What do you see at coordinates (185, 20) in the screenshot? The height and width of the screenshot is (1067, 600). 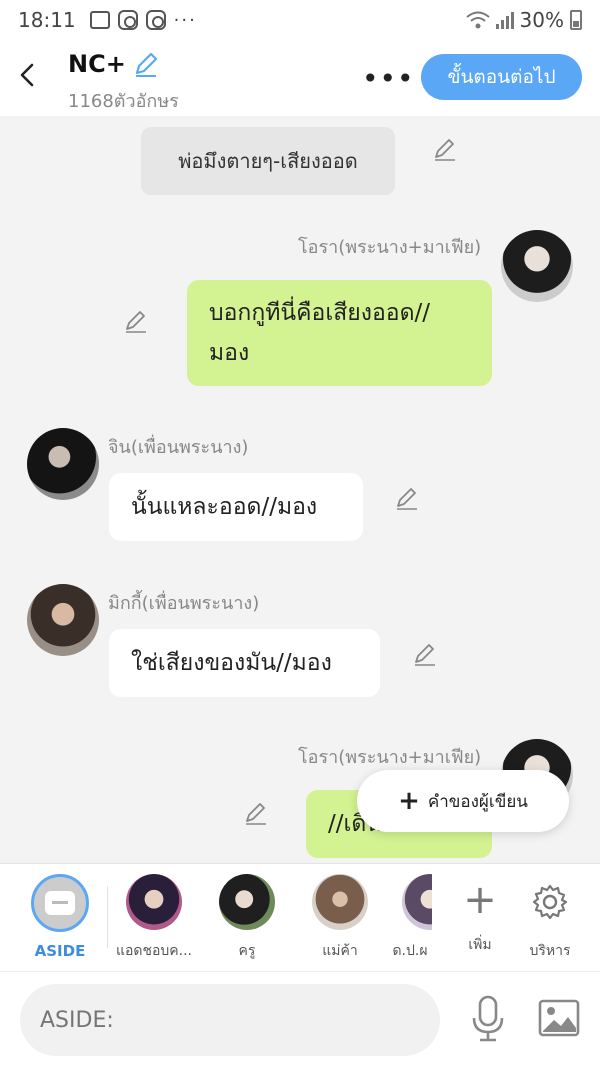 I see `more-notifications-icon: ···` at bounding box center [185, 20].